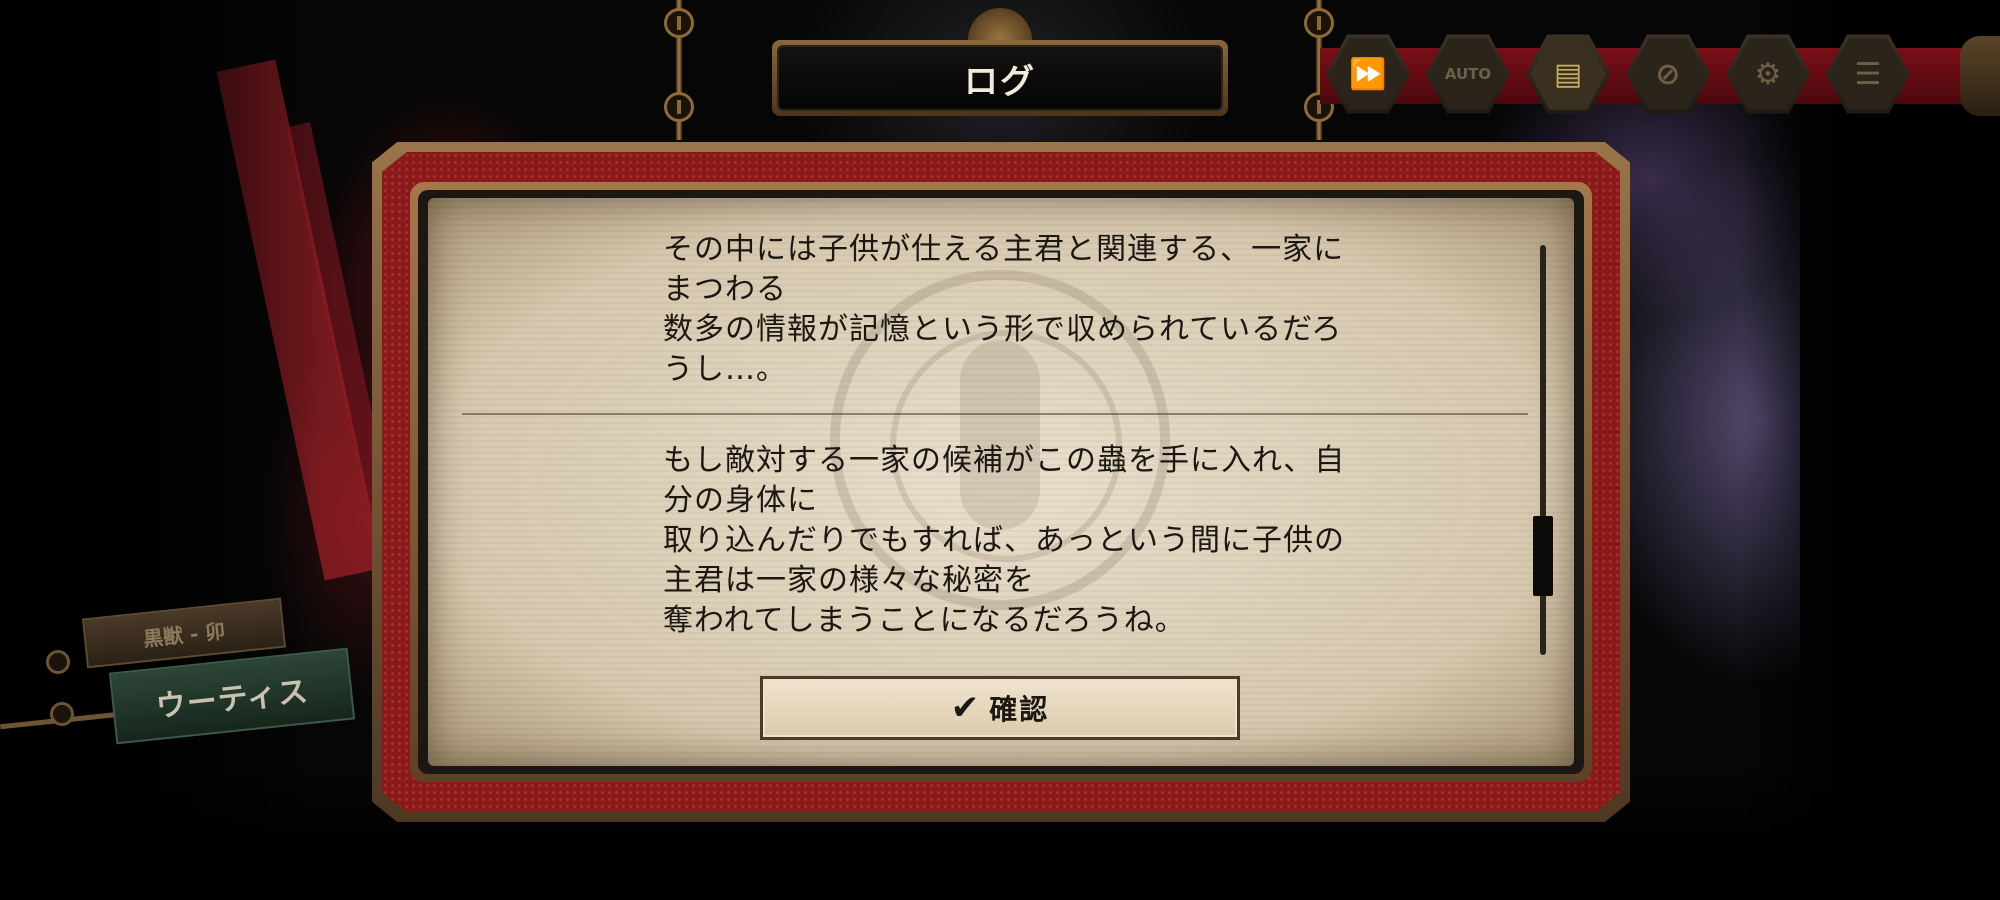 Image resolution: width=2000 pixels, height=900 pixels. Describe the element at coordinates (1004, 540) in the screenshot. I see `log-line: 取り込んだりでもすれば、あっという間に子供の` at that location.